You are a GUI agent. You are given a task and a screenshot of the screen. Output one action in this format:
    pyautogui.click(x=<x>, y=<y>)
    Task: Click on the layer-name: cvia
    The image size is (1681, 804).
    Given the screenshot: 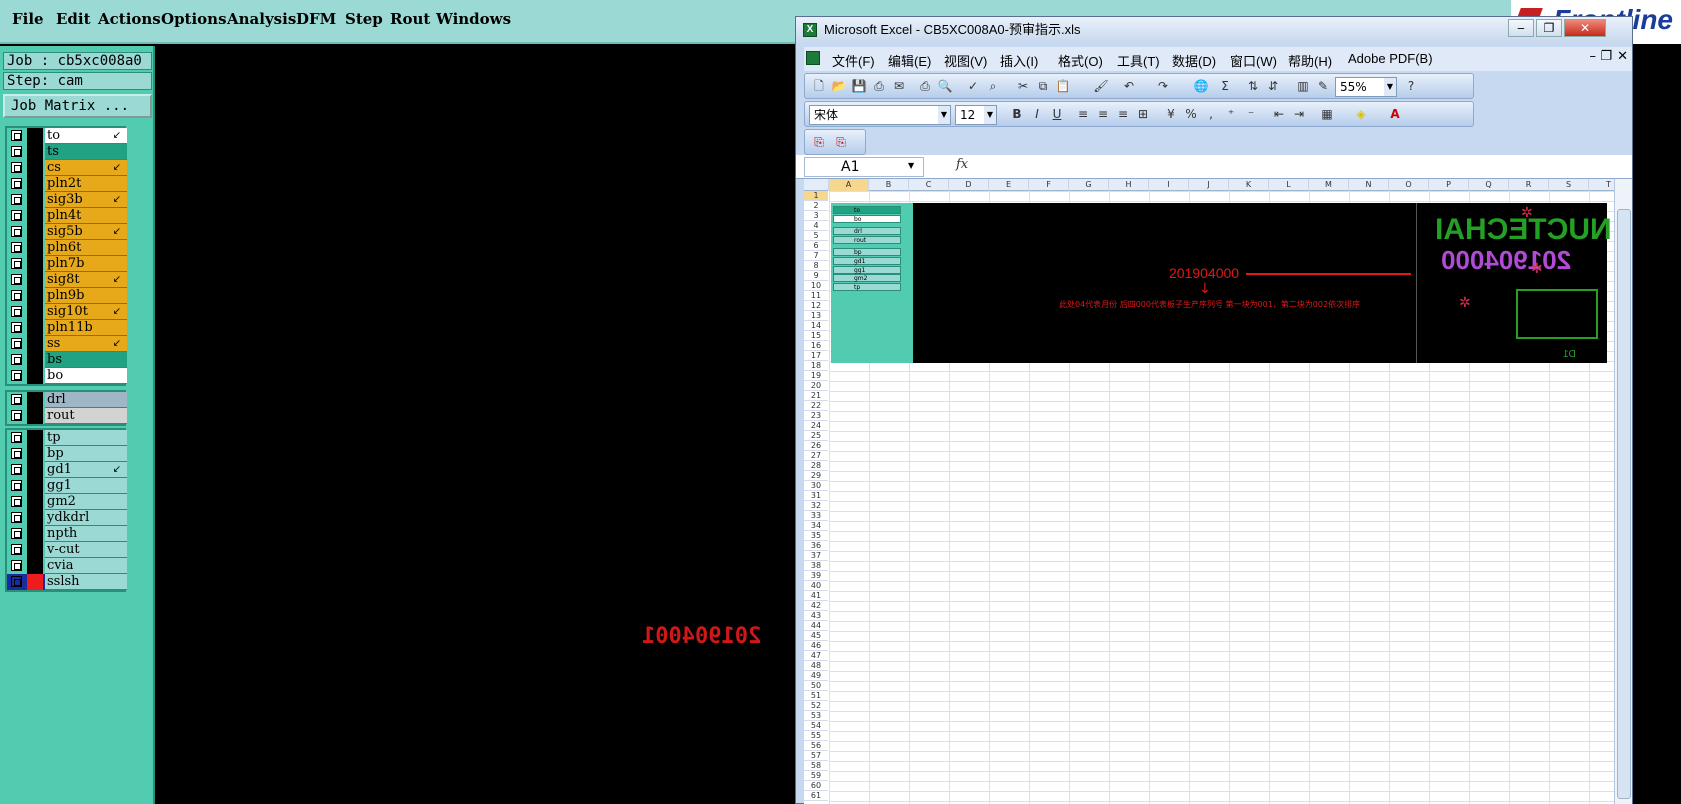 What is the action you would take?
    pyautogui.click(x=86, y=566)
    